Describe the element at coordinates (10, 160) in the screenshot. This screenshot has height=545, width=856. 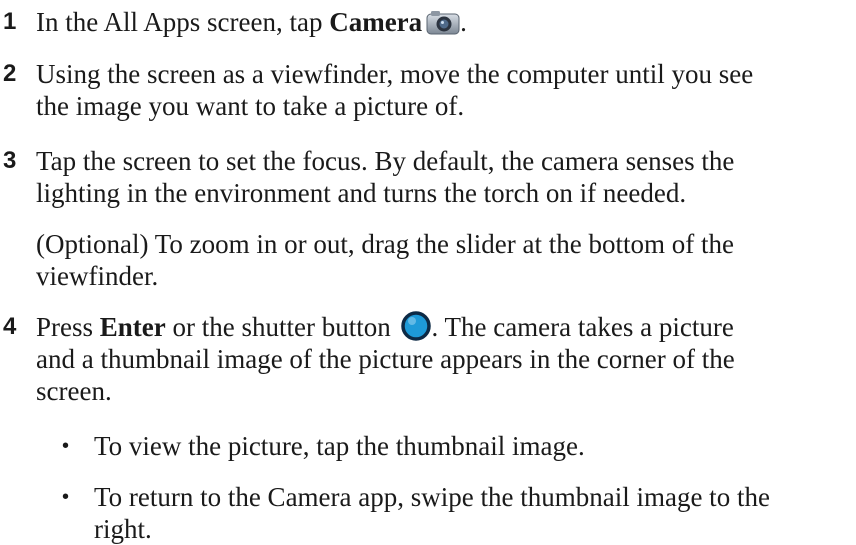
I see `step-number: 3` at that location.